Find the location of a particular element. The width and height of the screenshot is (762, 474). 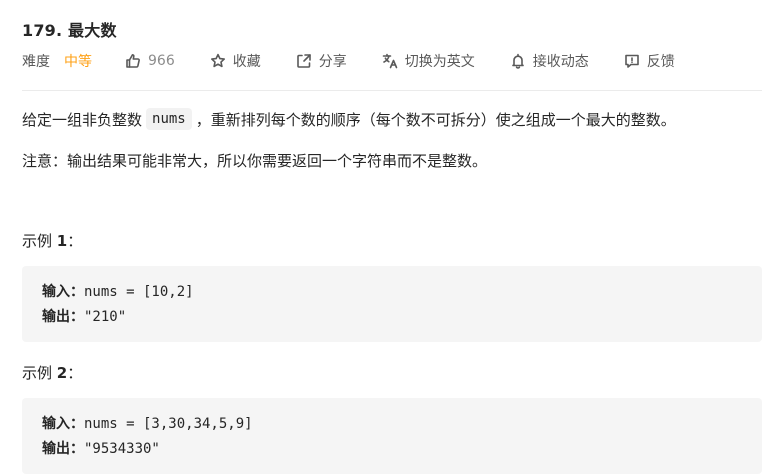

feedback-button: 反馈 is located at coordinates (649, 61).